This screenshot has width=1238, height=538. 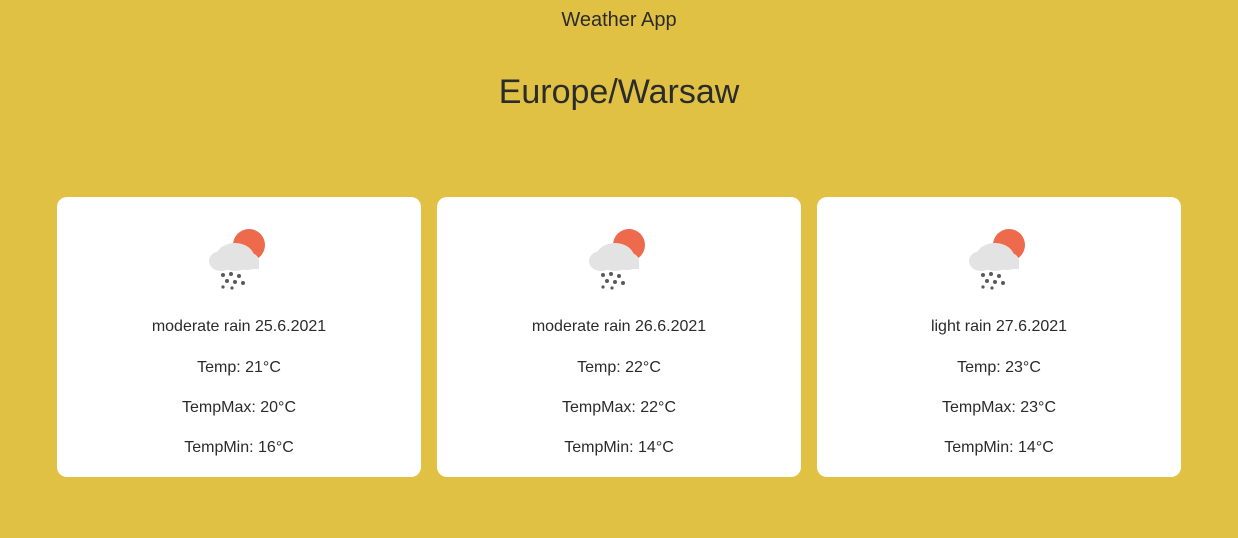 What do you see at coordinates (999, 407) in the screenshot?
I see `forecast-temp-max: TempMax: 23°C` at bounding box center [999, 407].